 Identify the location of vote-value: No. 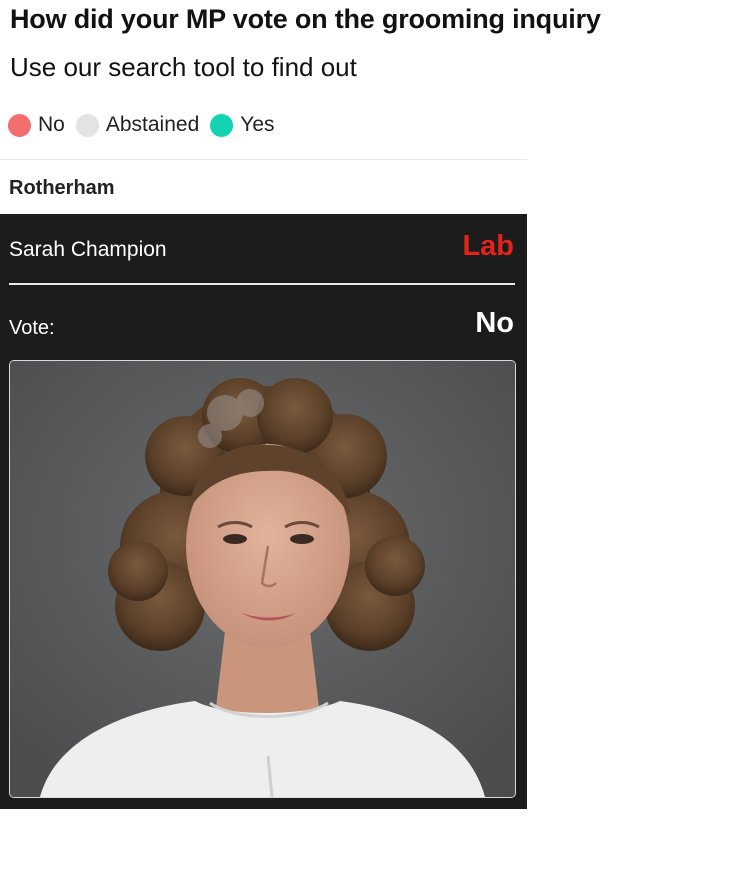
(494, 323).